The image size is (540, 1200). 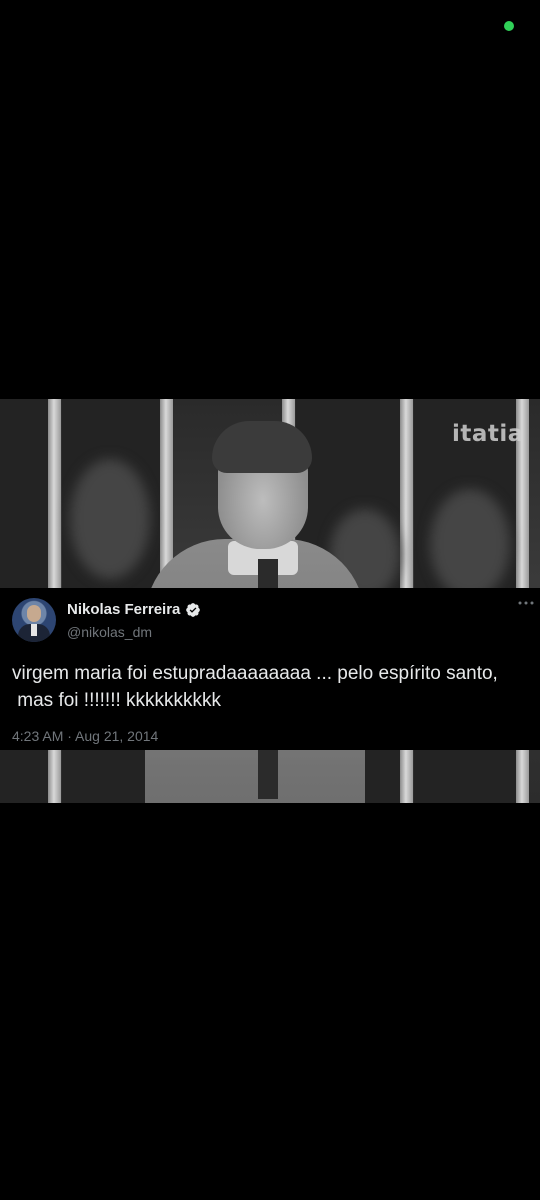 I want to click on author-display-name: Nikolas Ferreira, so click(x=123, y=609).